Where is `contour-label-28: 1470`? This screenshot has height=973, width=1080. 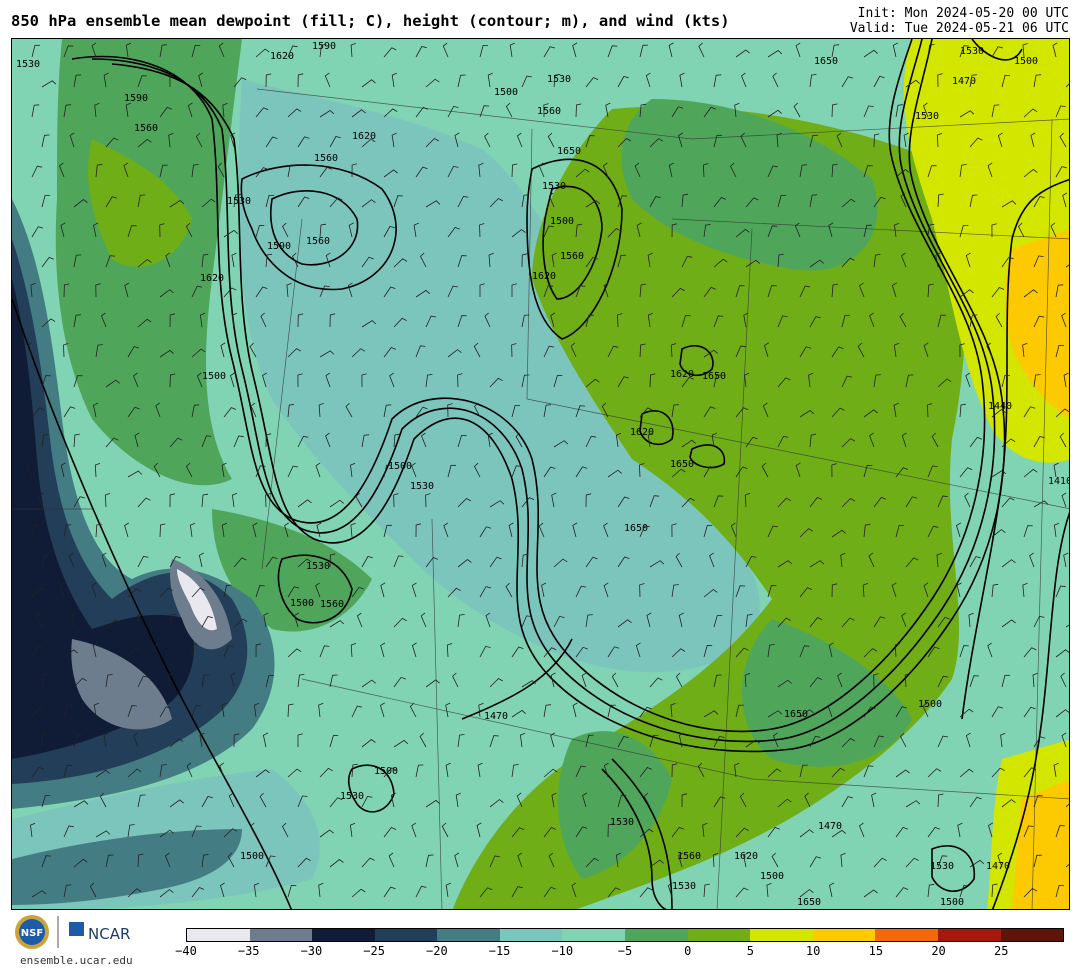 contour-label-28: 1470 is located at coordinates (496, 716).